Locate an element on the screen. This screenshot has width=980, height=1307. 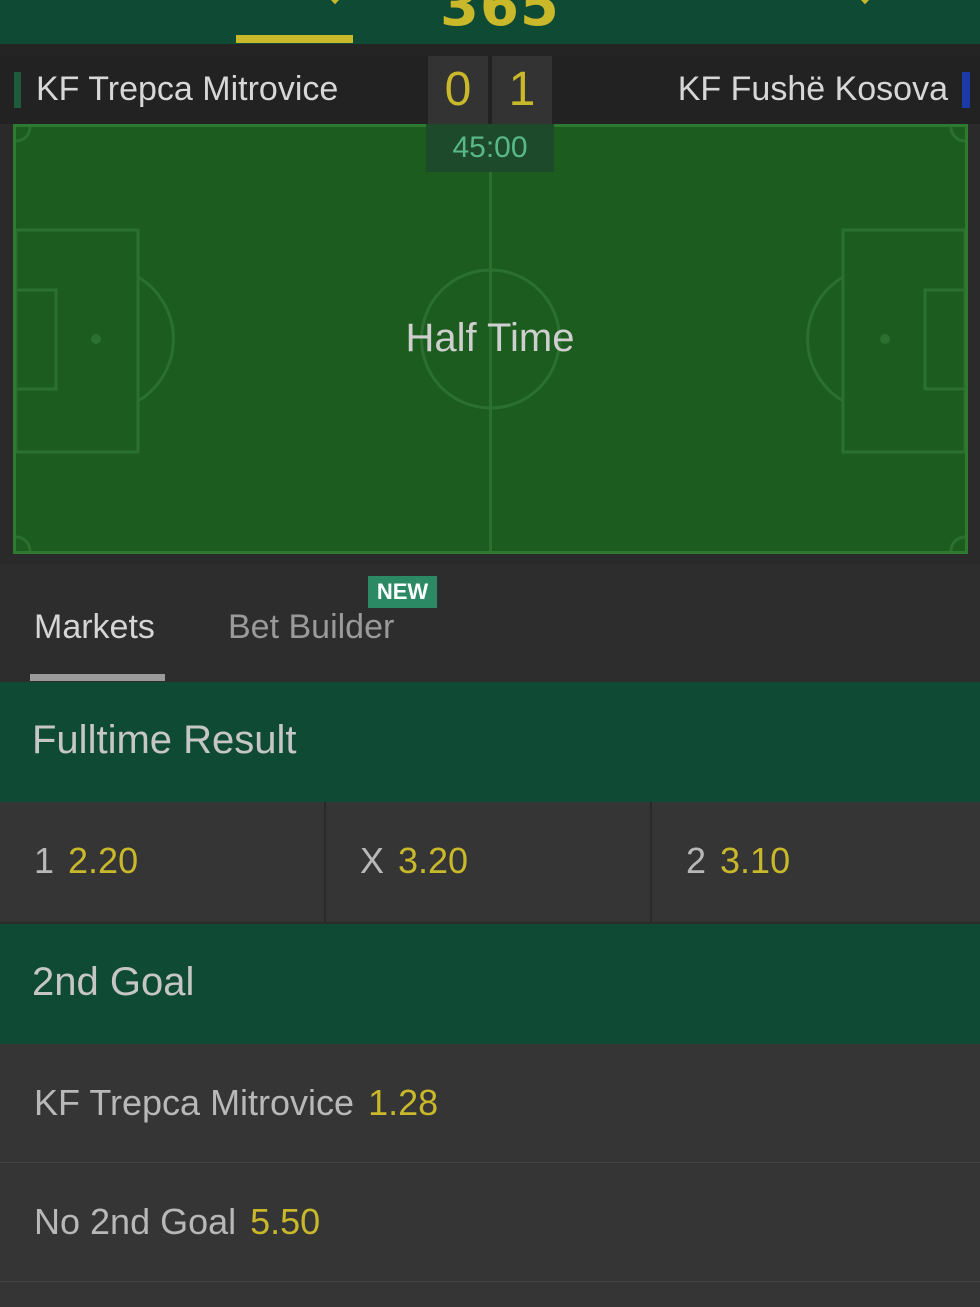
market-title: Fulltime Result is located at coordinates (164, 740).